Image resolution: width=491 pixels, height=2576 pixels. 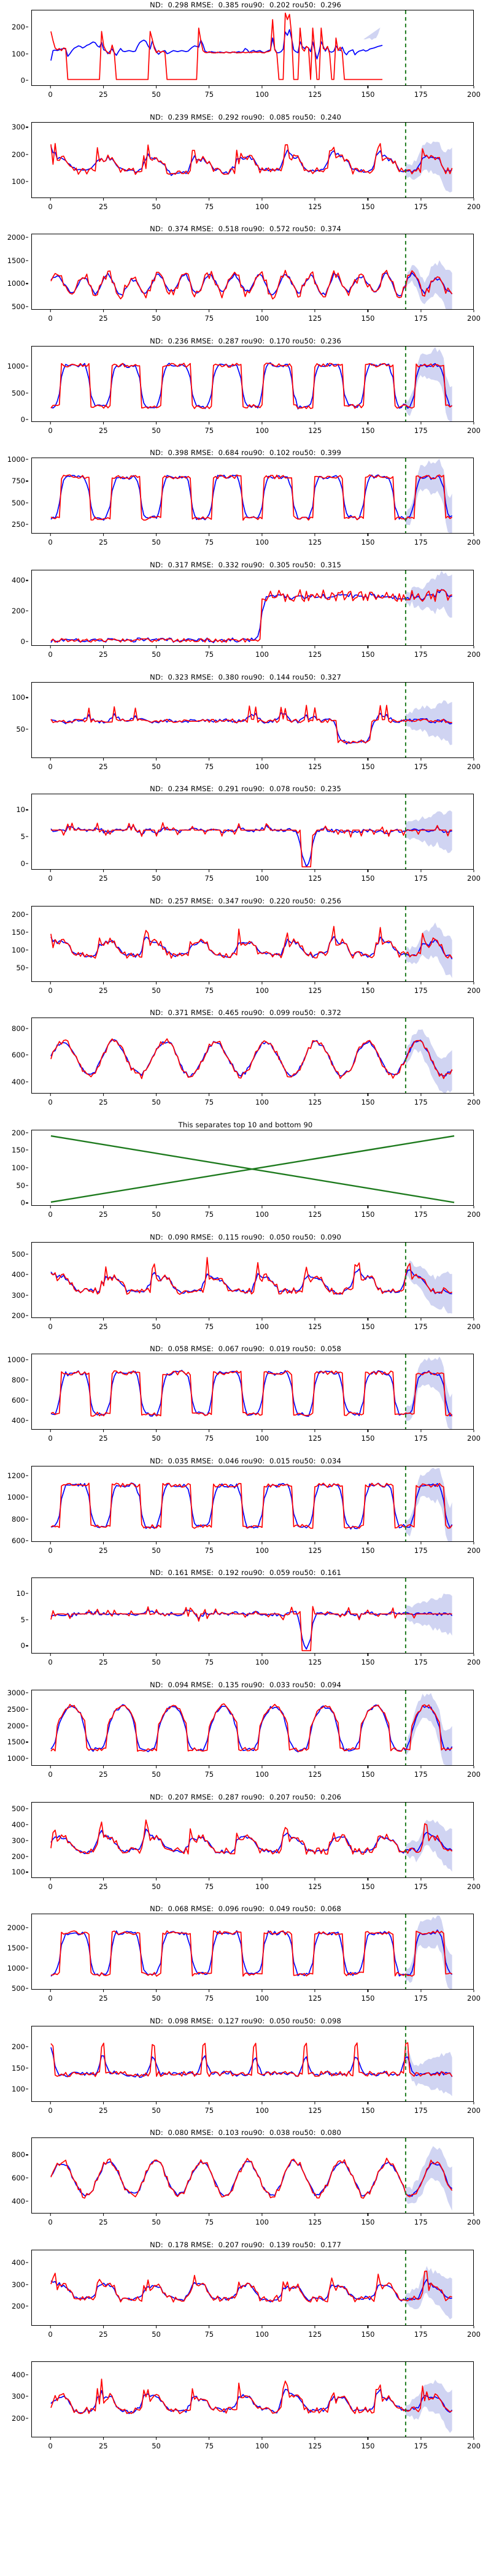 I want to click on y-tick-label: 2000, so click(x=16, y=1725).